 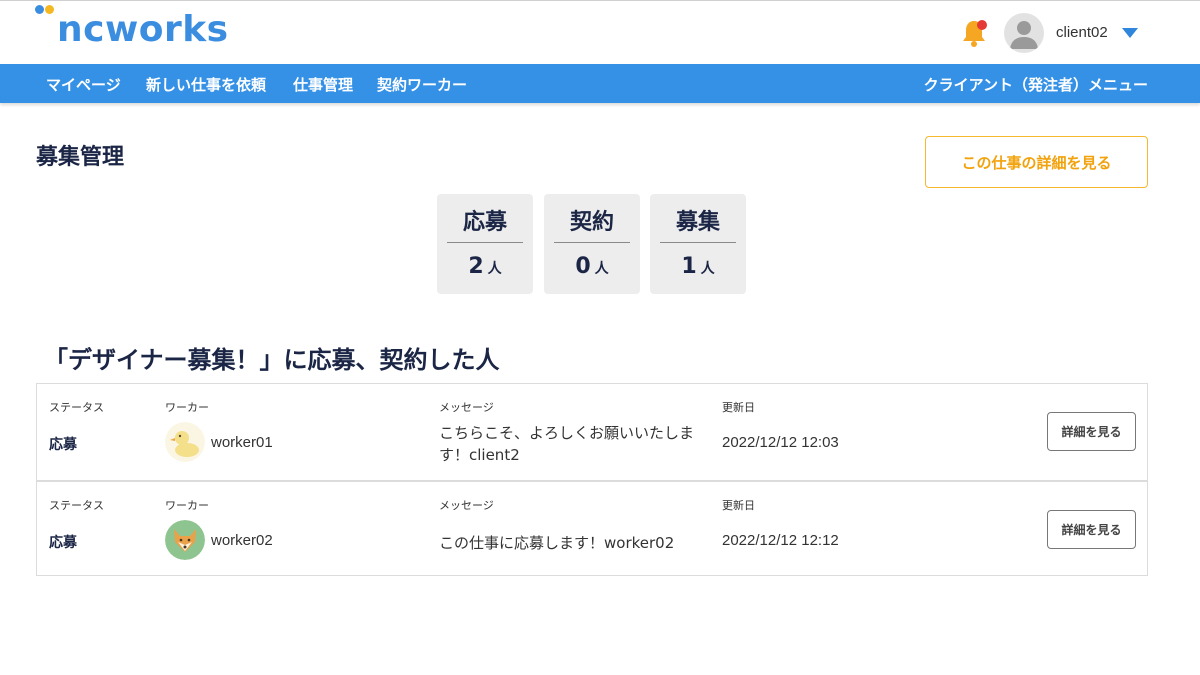 I want to click on user-avatar-icon, so click(x=1024, y=33).